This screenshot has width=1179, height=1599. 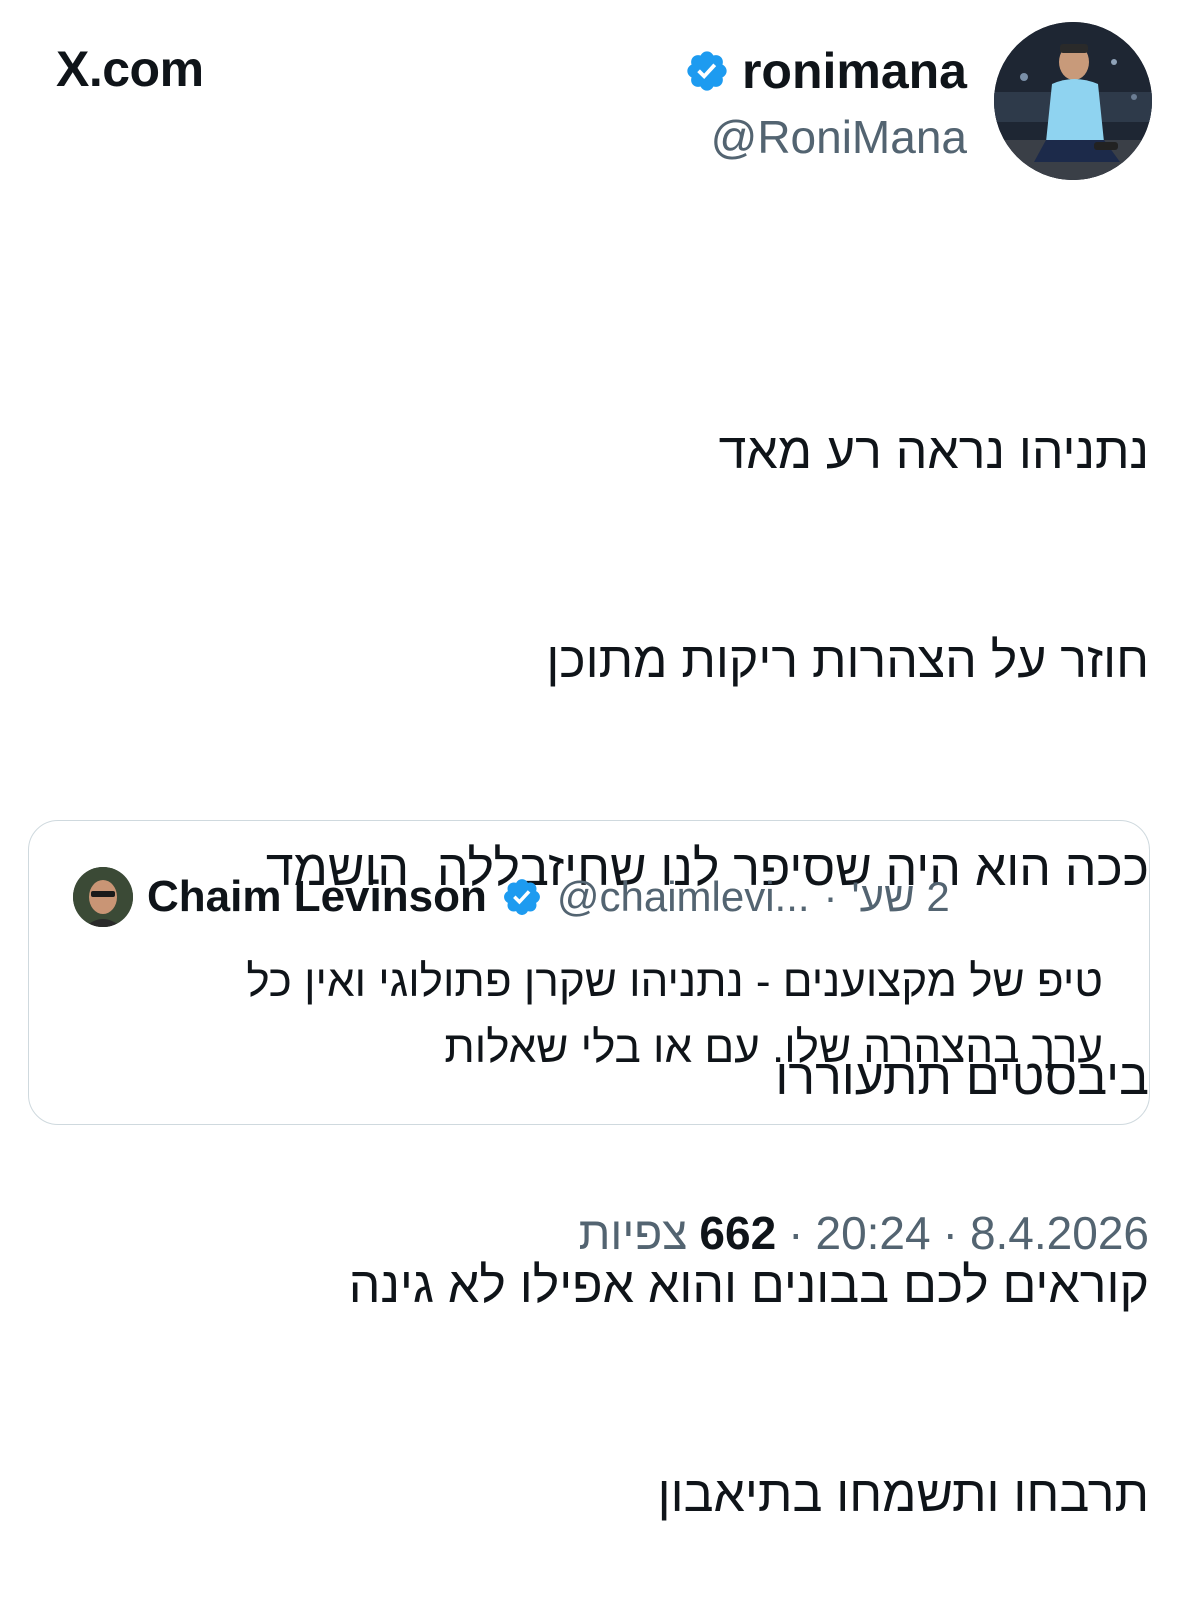 I want to click on tweet-line: קוראים לכם בבונים והוא אפילו לא גינה, so click(x=748, y=1285).